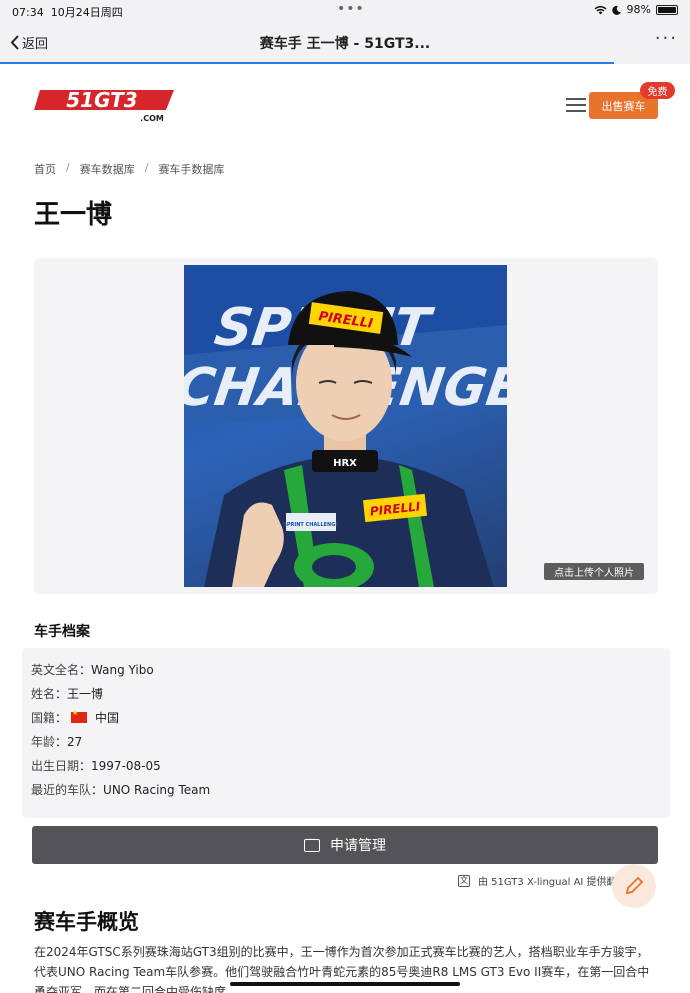 This screenshot has width=690, height=993. I want to click on battery-icon, so click(667, 9).